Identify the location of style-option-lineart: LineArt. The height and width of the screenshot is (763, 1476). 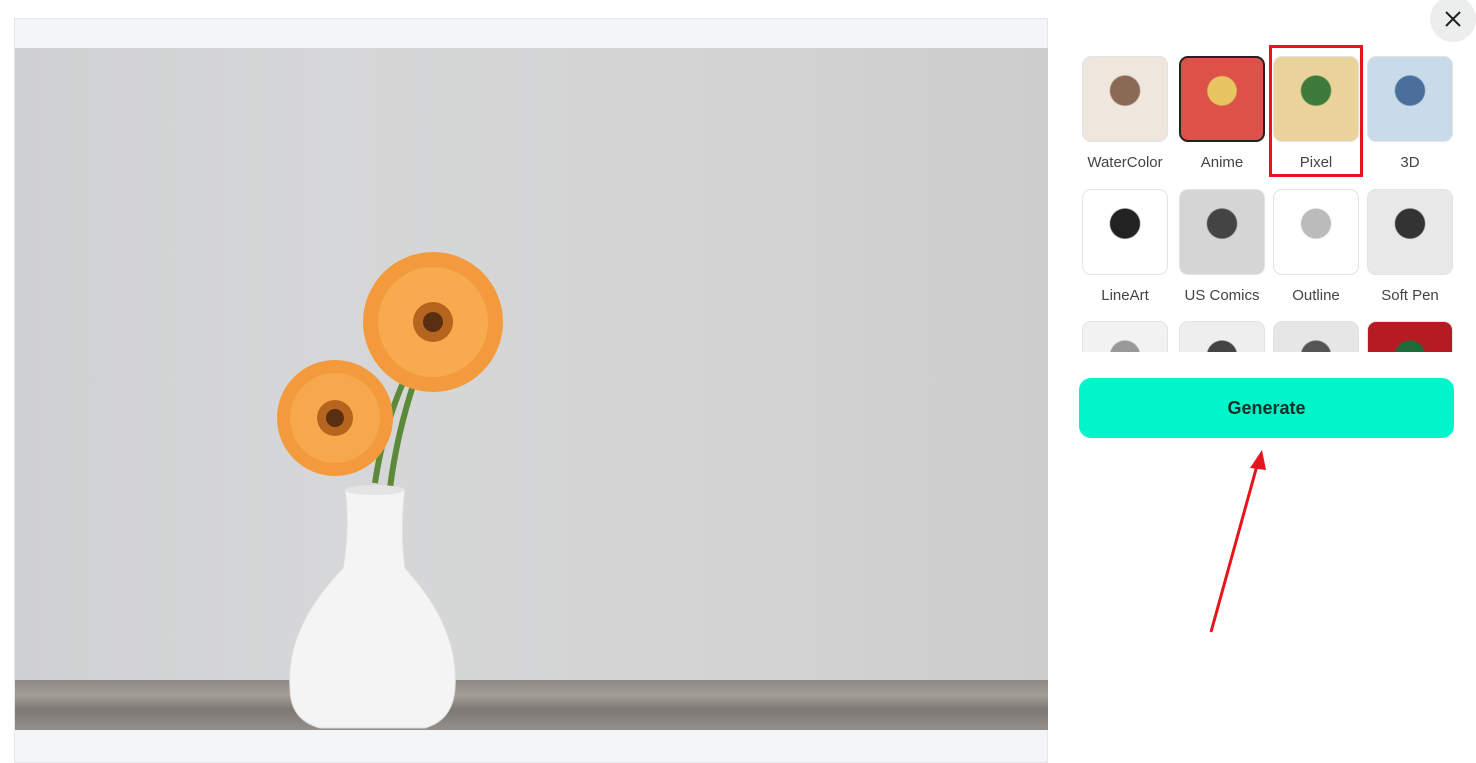
(1125, 246).